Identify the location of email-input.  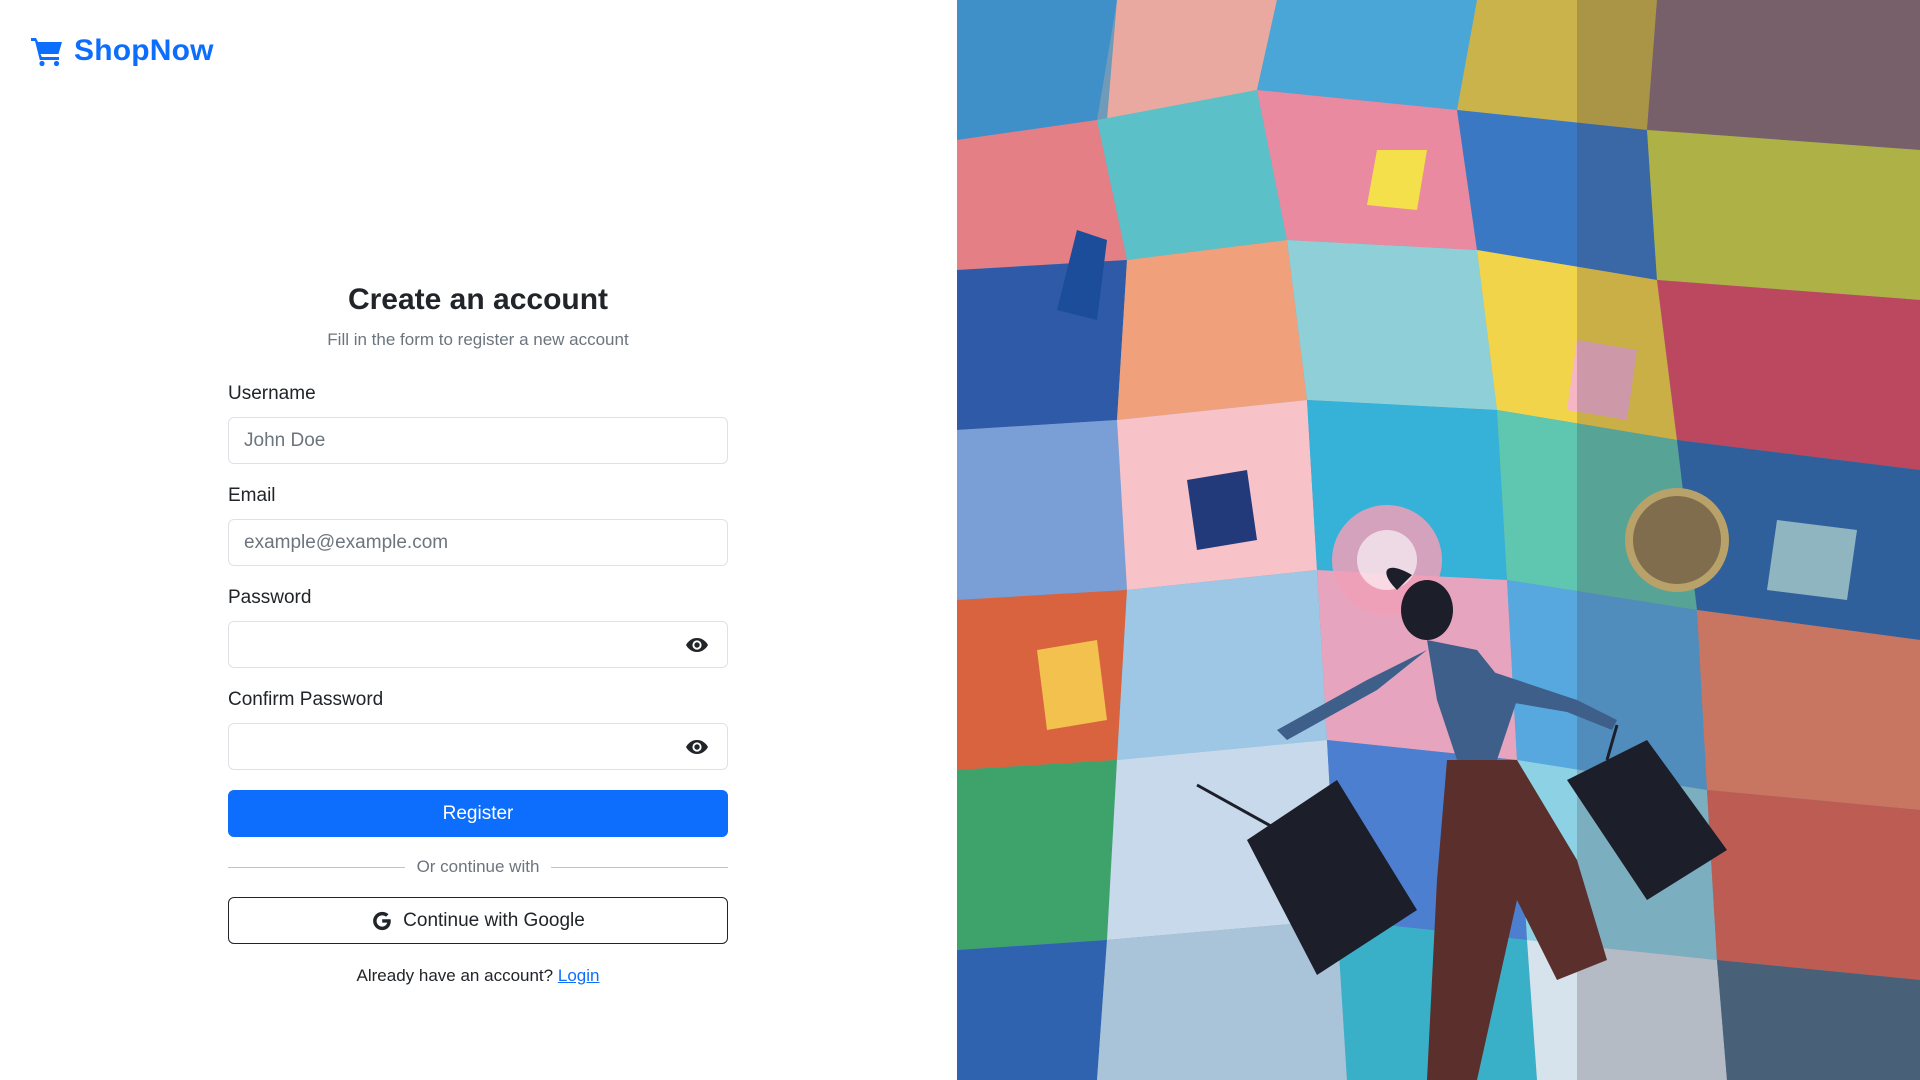
(478, 542).